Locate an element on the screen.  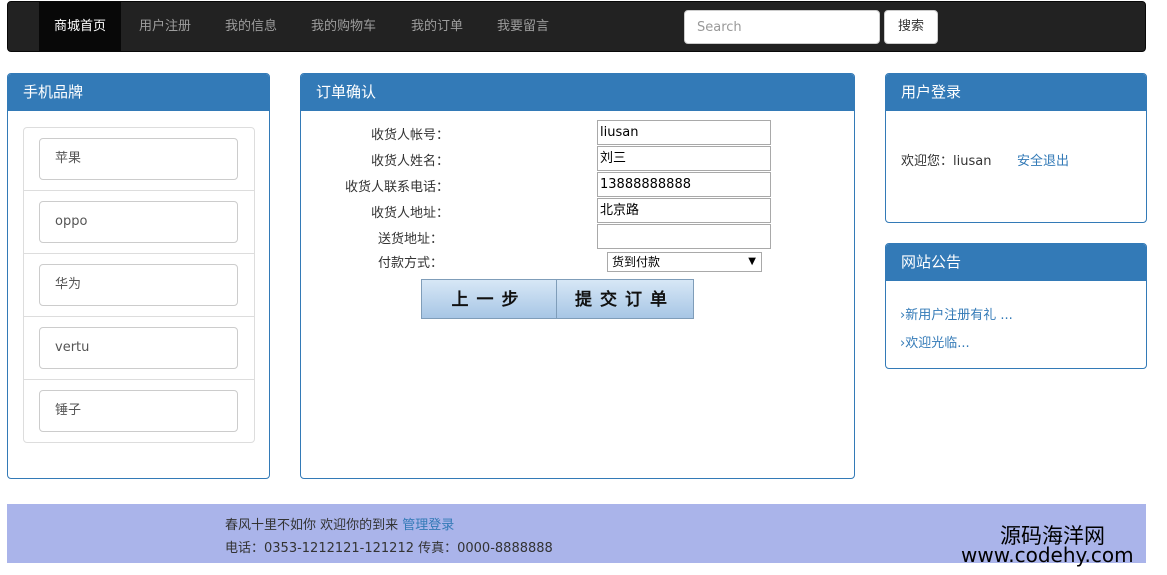
list-item: vertu is located at coordinates (139, 348).